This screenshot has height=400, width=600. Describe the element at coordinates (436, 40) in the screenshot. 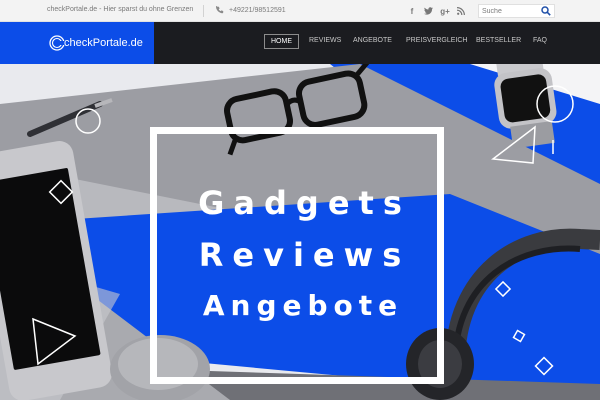

I see `nav-preisvergleich: PREISVERGLEICH` at that location.